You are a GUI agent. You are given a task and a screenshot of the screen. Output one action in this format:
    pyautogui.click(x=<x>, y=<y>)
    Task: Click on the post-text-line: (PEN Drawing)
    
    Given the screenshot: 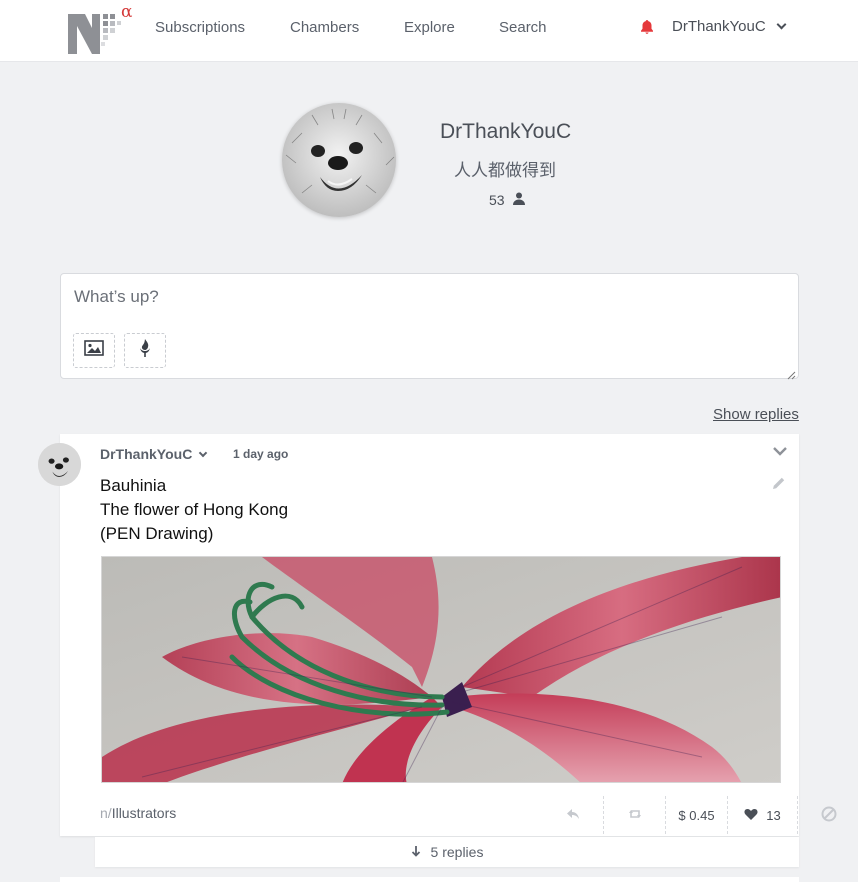 What is the action you would take?
    pyautogui.click(x=157, y=533)
    